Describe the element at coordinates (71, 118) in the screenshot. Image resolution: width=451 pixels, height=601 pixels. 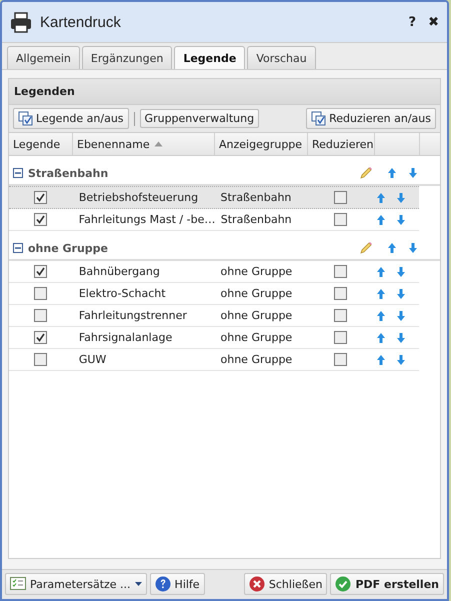
I see `toolbar-button: Legende an/aus` at that location.